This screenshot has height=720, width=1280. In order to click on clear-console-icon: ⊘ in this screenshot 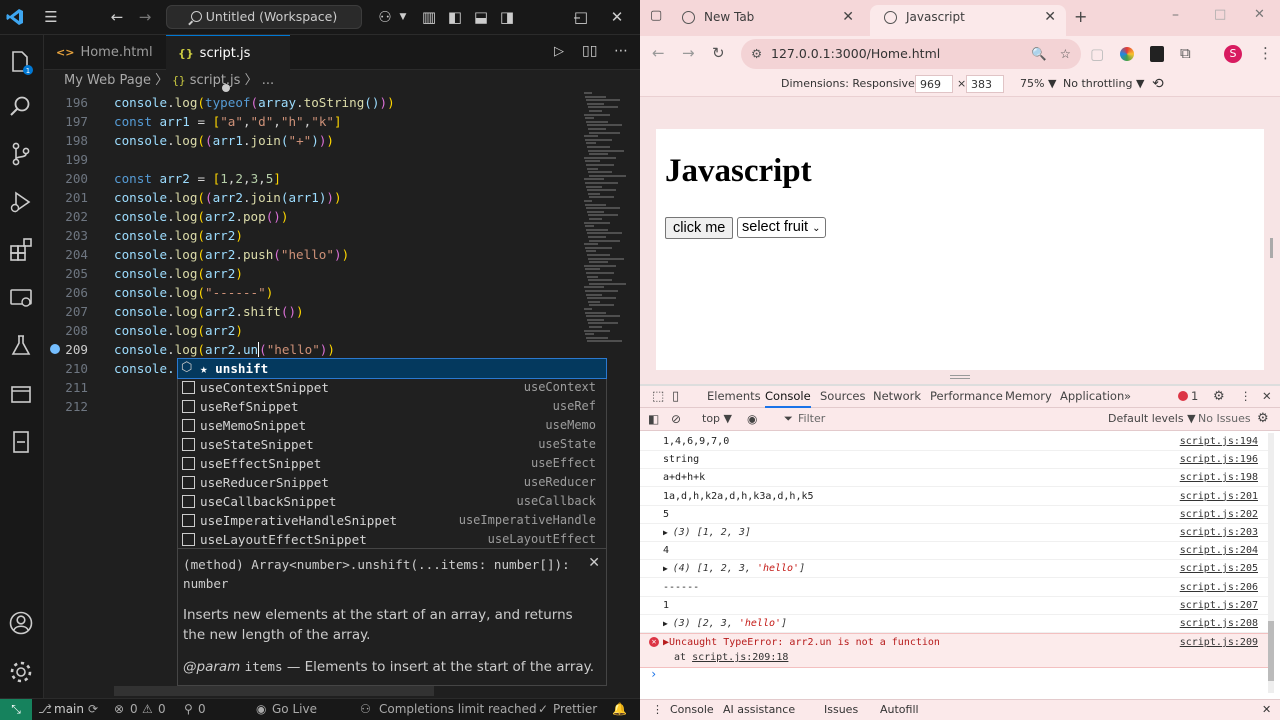, I will do `click(676, 419)`.